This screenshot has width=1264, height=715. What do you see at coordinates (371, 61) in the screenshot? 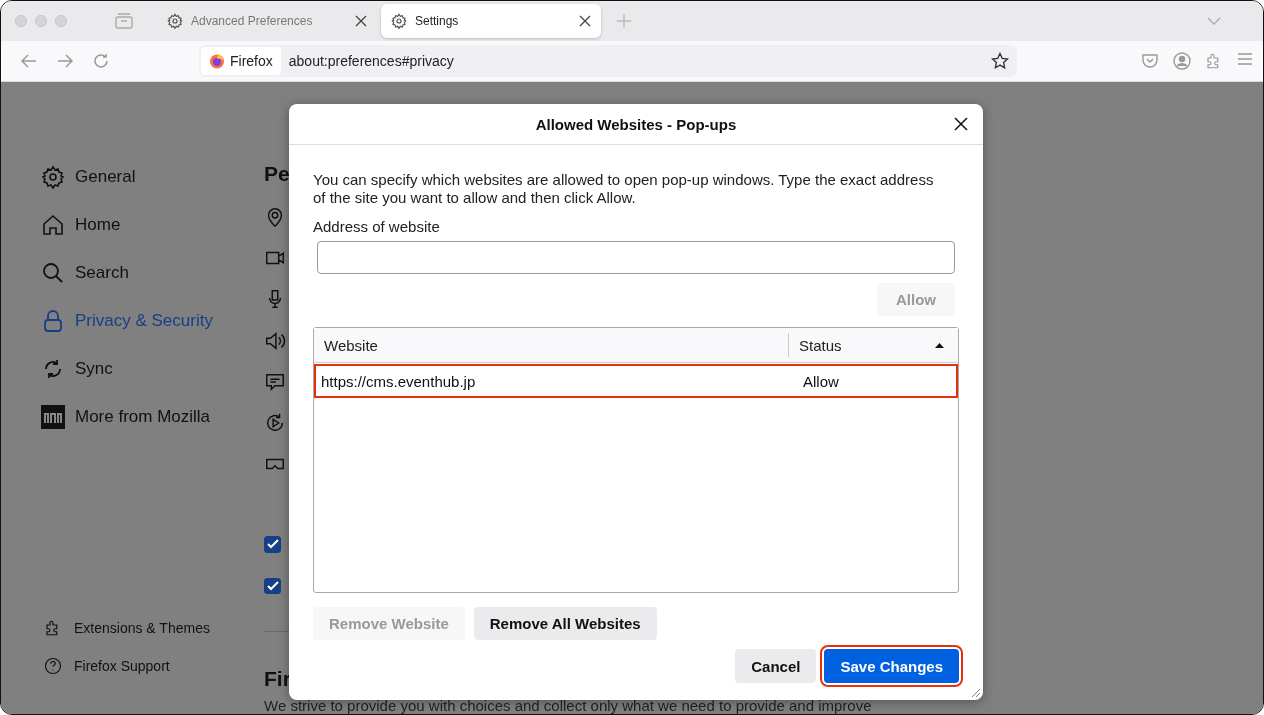
I see `url-text: about:preferences#privacy` at bounding box center [371, 61].